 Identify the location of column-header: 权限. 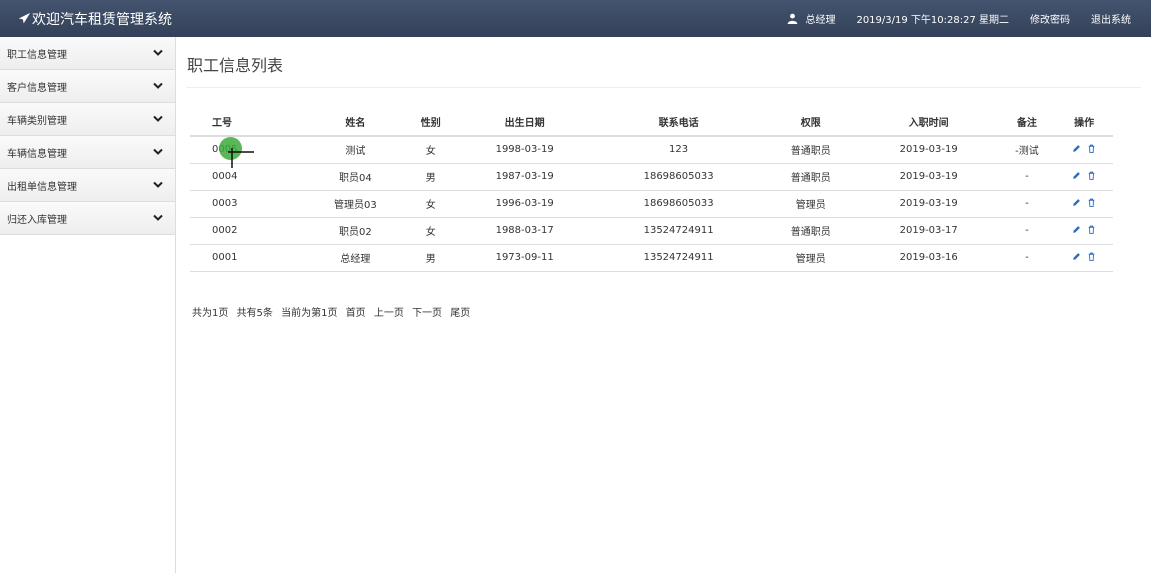
(810, 122).